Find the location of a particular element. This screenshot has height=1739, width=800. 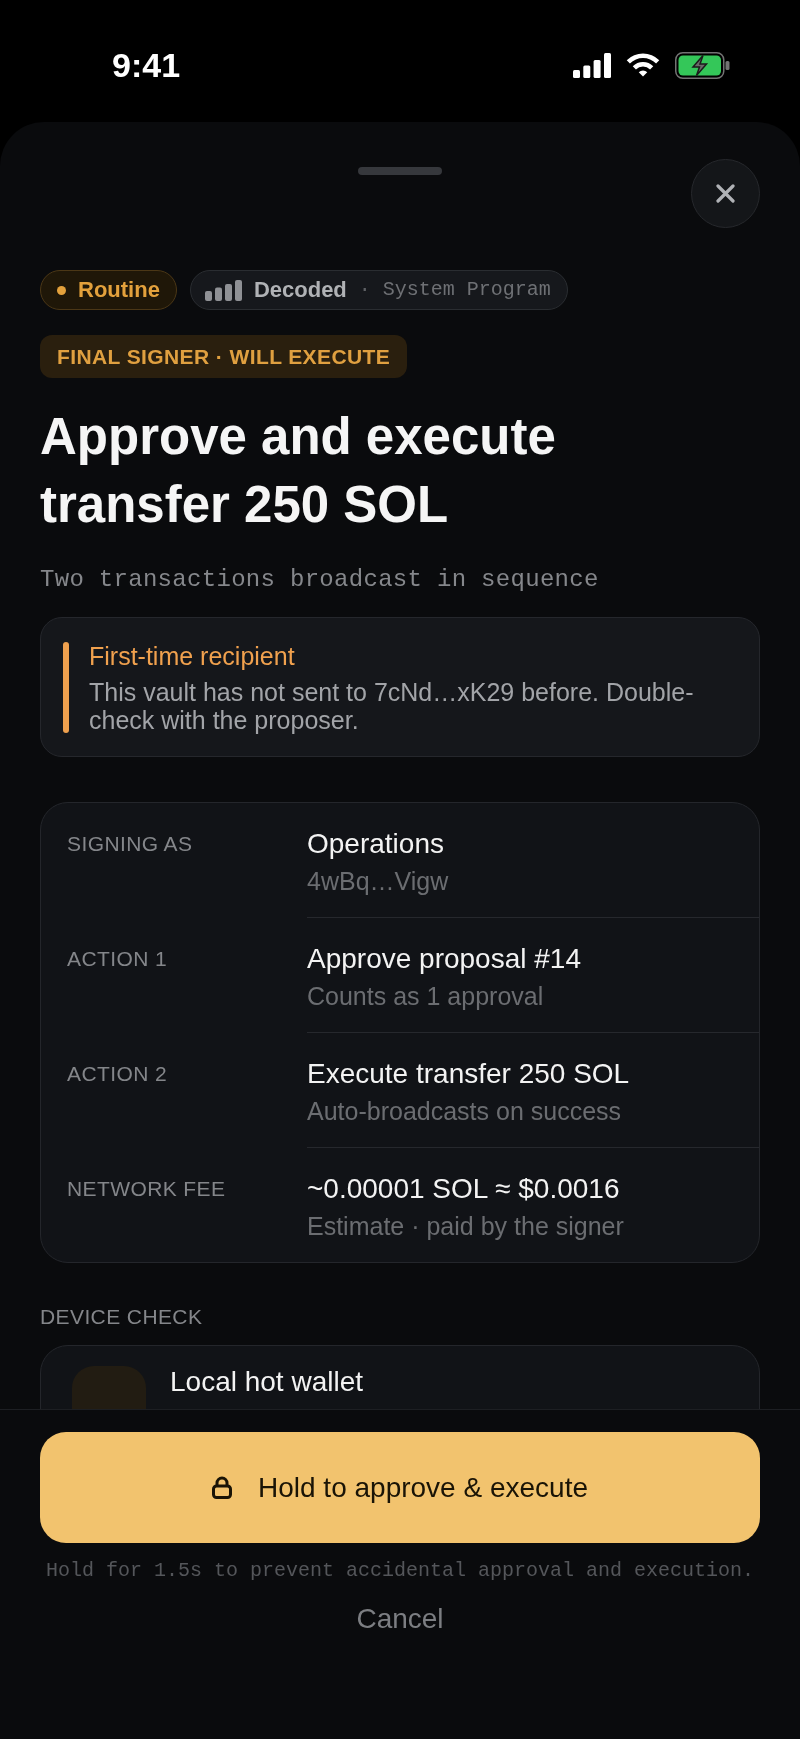

lock-icon is located at coordinates (222, 1487).